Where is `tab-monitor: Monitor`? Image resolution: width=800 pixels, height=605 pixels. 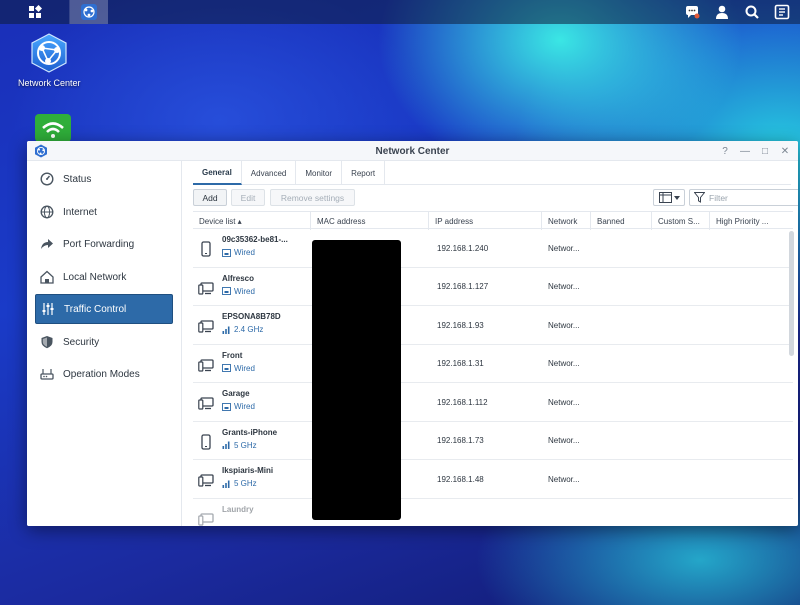 tab-monitor: Monitor is located at coordinates (319, 173).